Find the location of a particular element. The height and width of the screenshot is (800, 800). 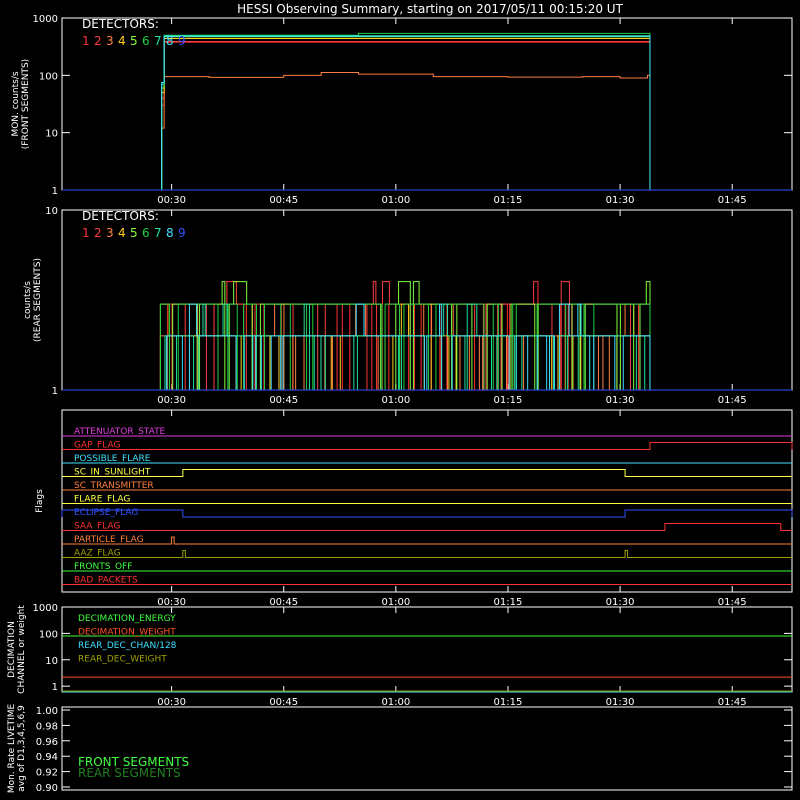

flag-label: BAD_PACKETS is located at coordinates (106, 581).